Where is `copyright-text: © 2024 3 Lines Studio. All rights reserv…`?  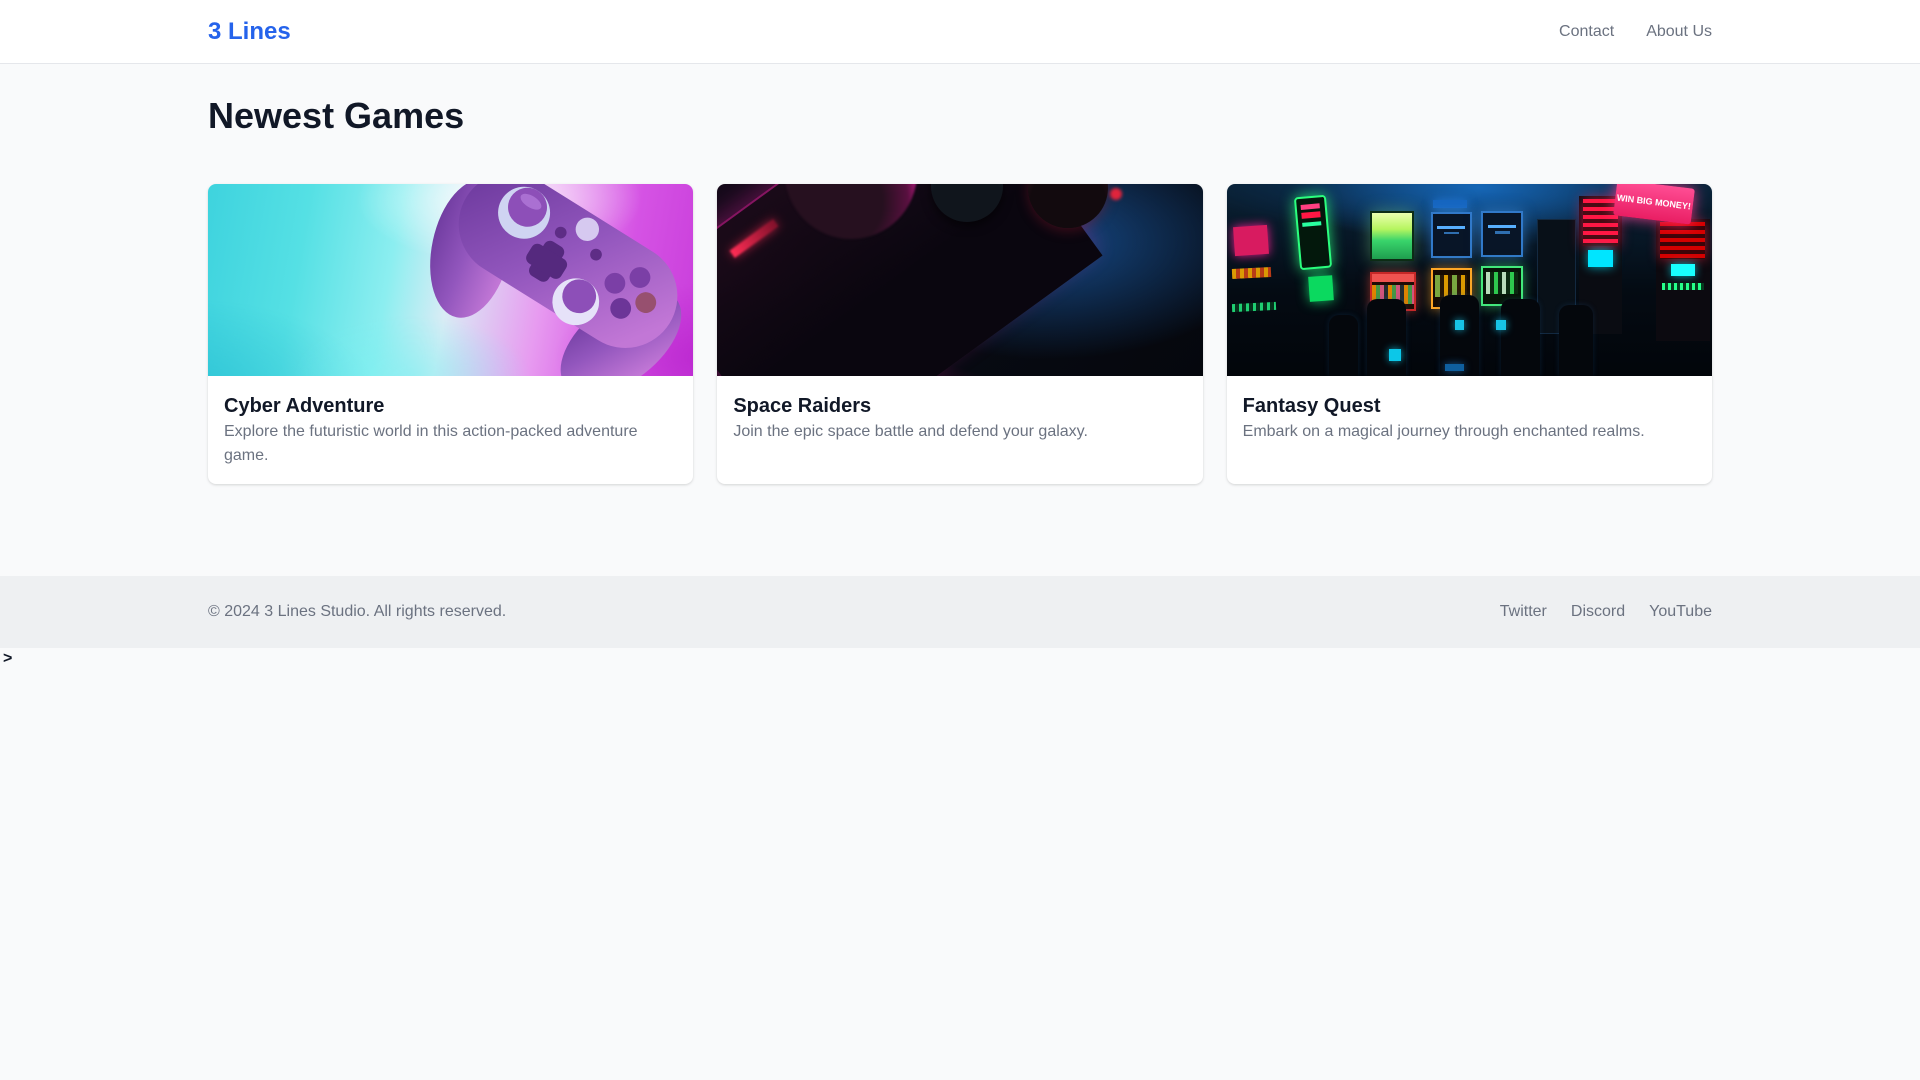
copyright-text: © 2024 3 Lines Studio. All rights reserv… is located at coordinates (357, 611).